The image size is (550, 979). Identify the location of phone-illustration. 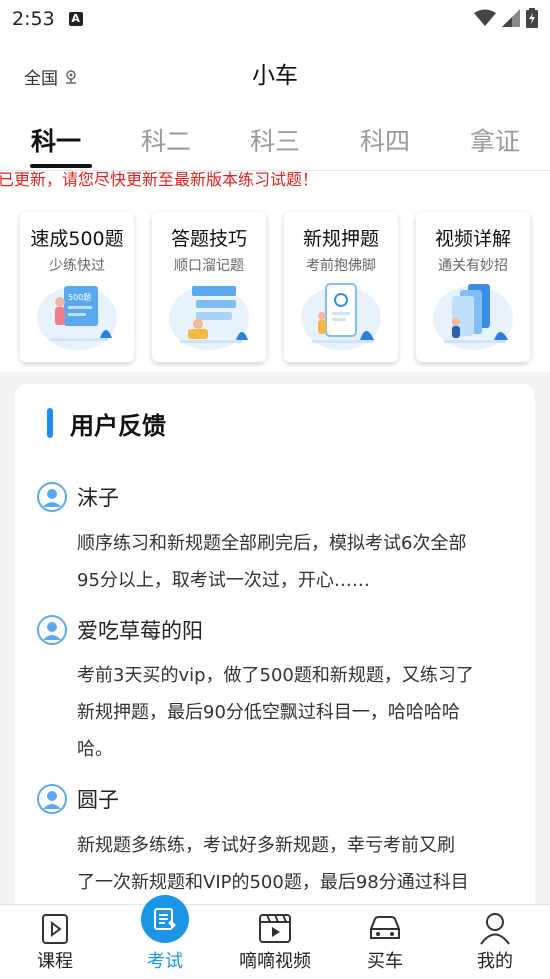
(341, 316).